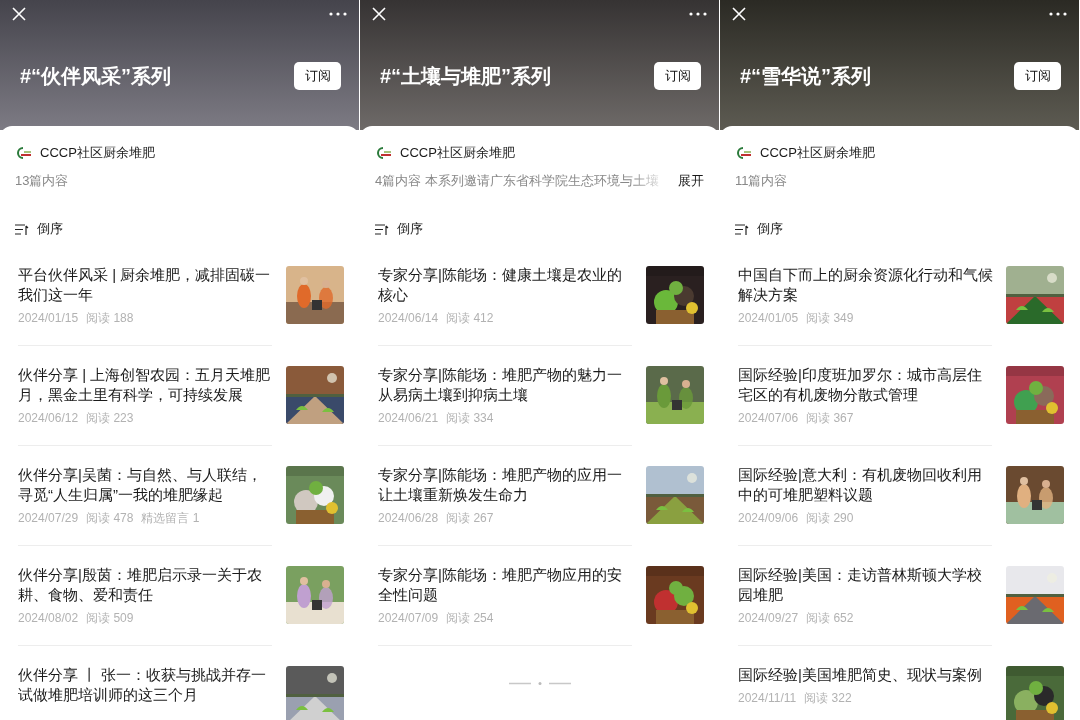 This screenshot has height=720, width=1080. I want to click on read-count: 阅读 254, so click(470, 618).